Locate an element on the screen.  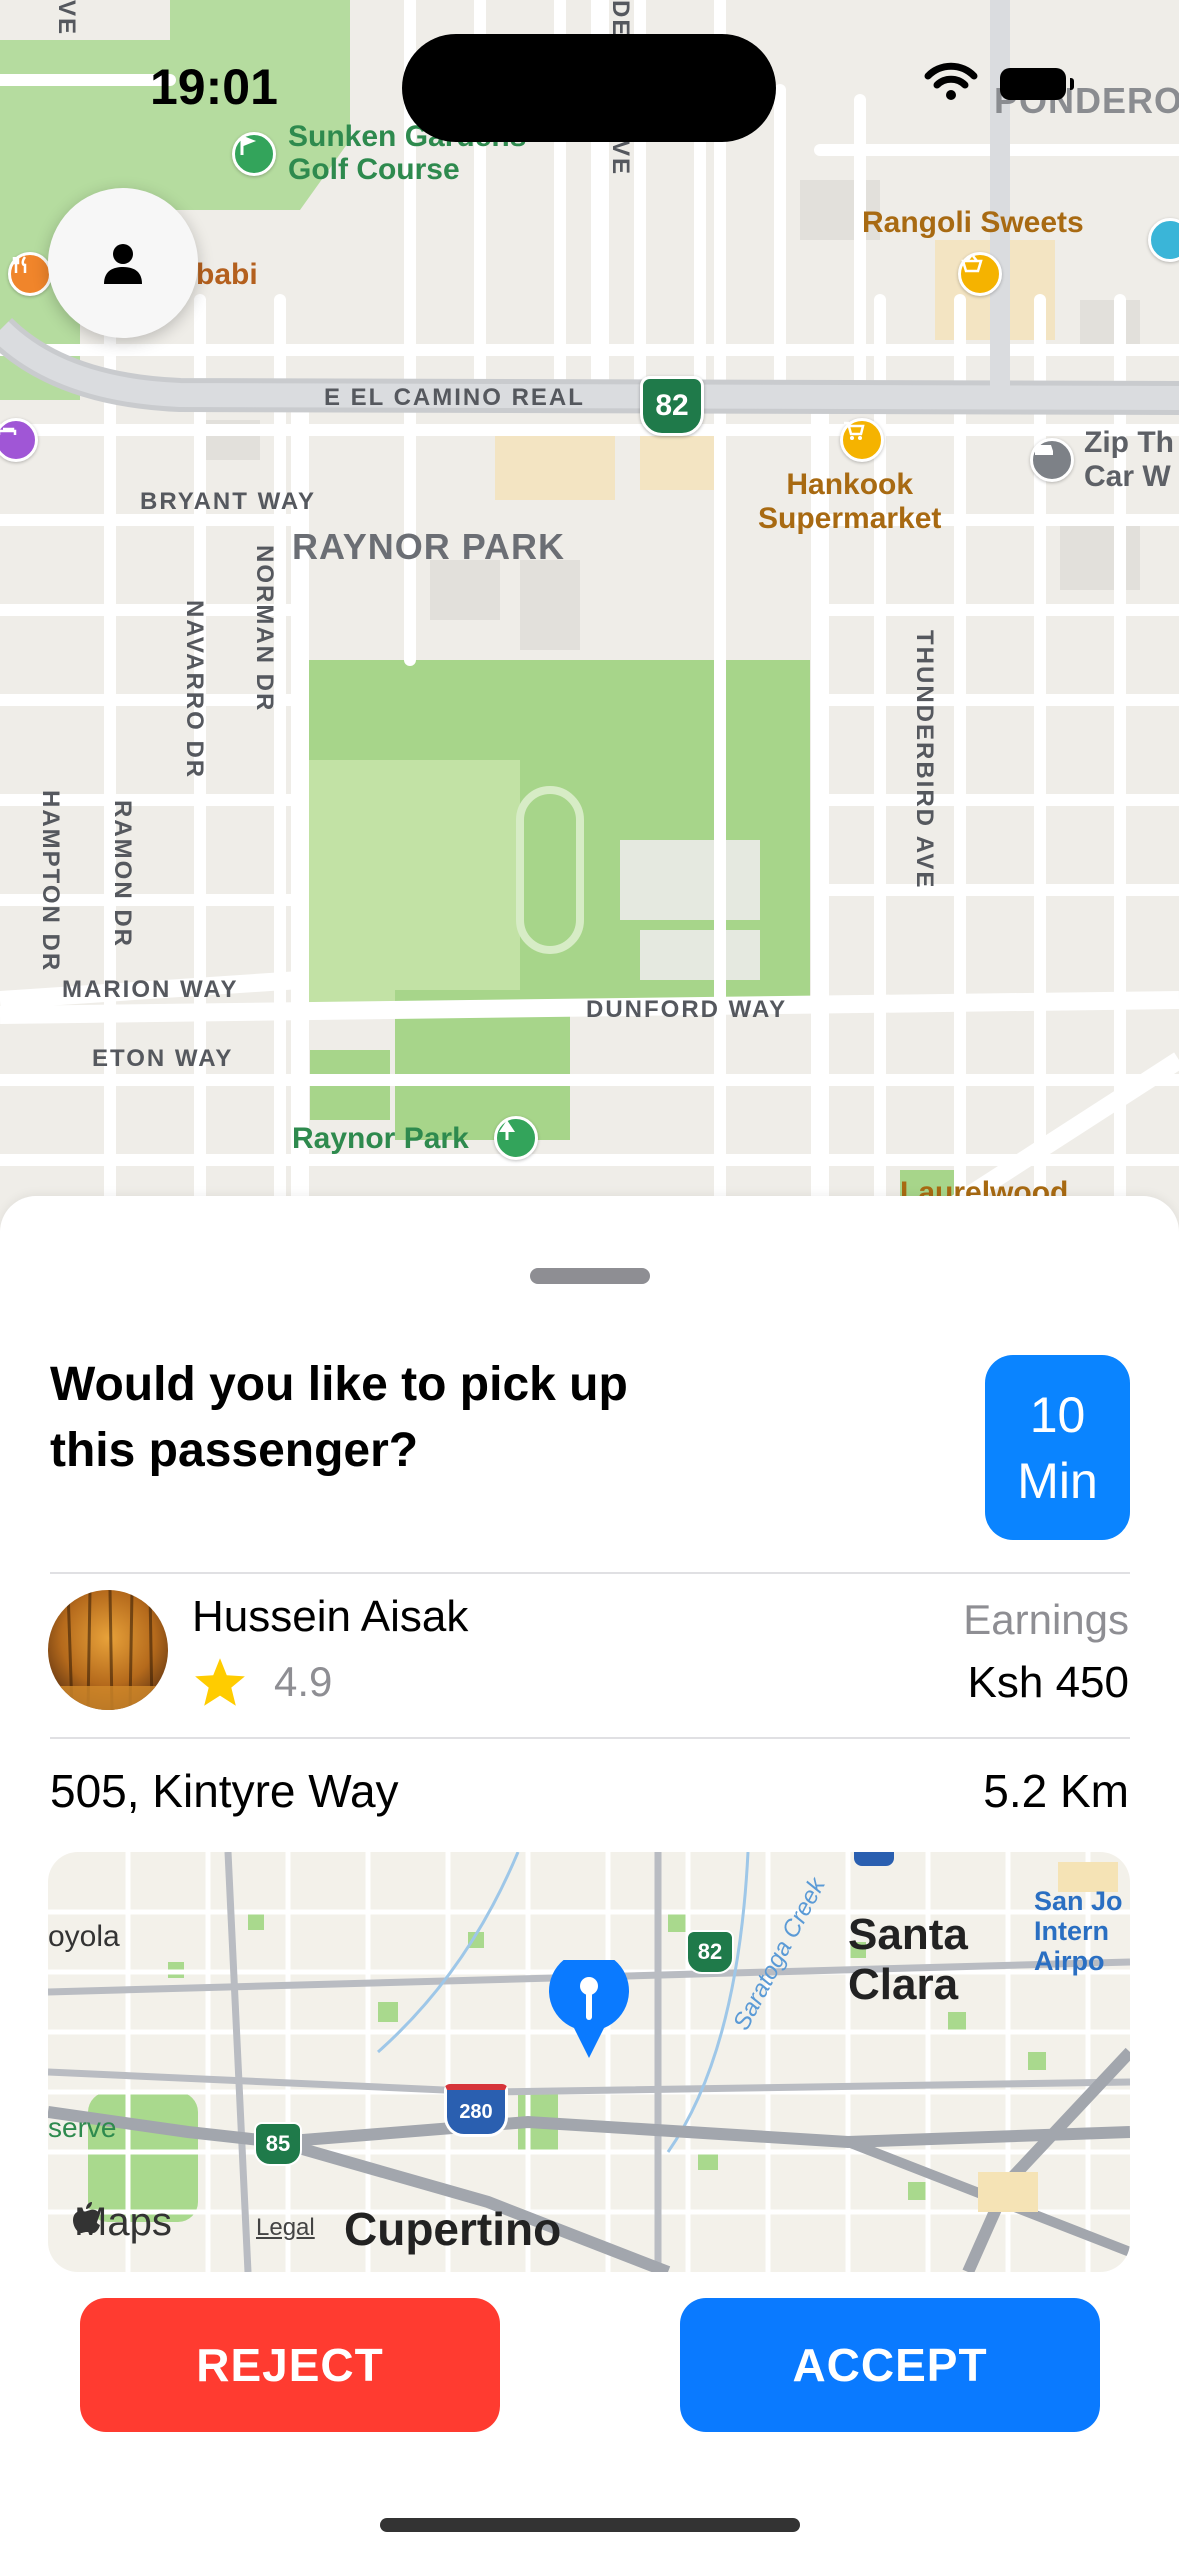
avatar is located at coordinates (108, 1650).